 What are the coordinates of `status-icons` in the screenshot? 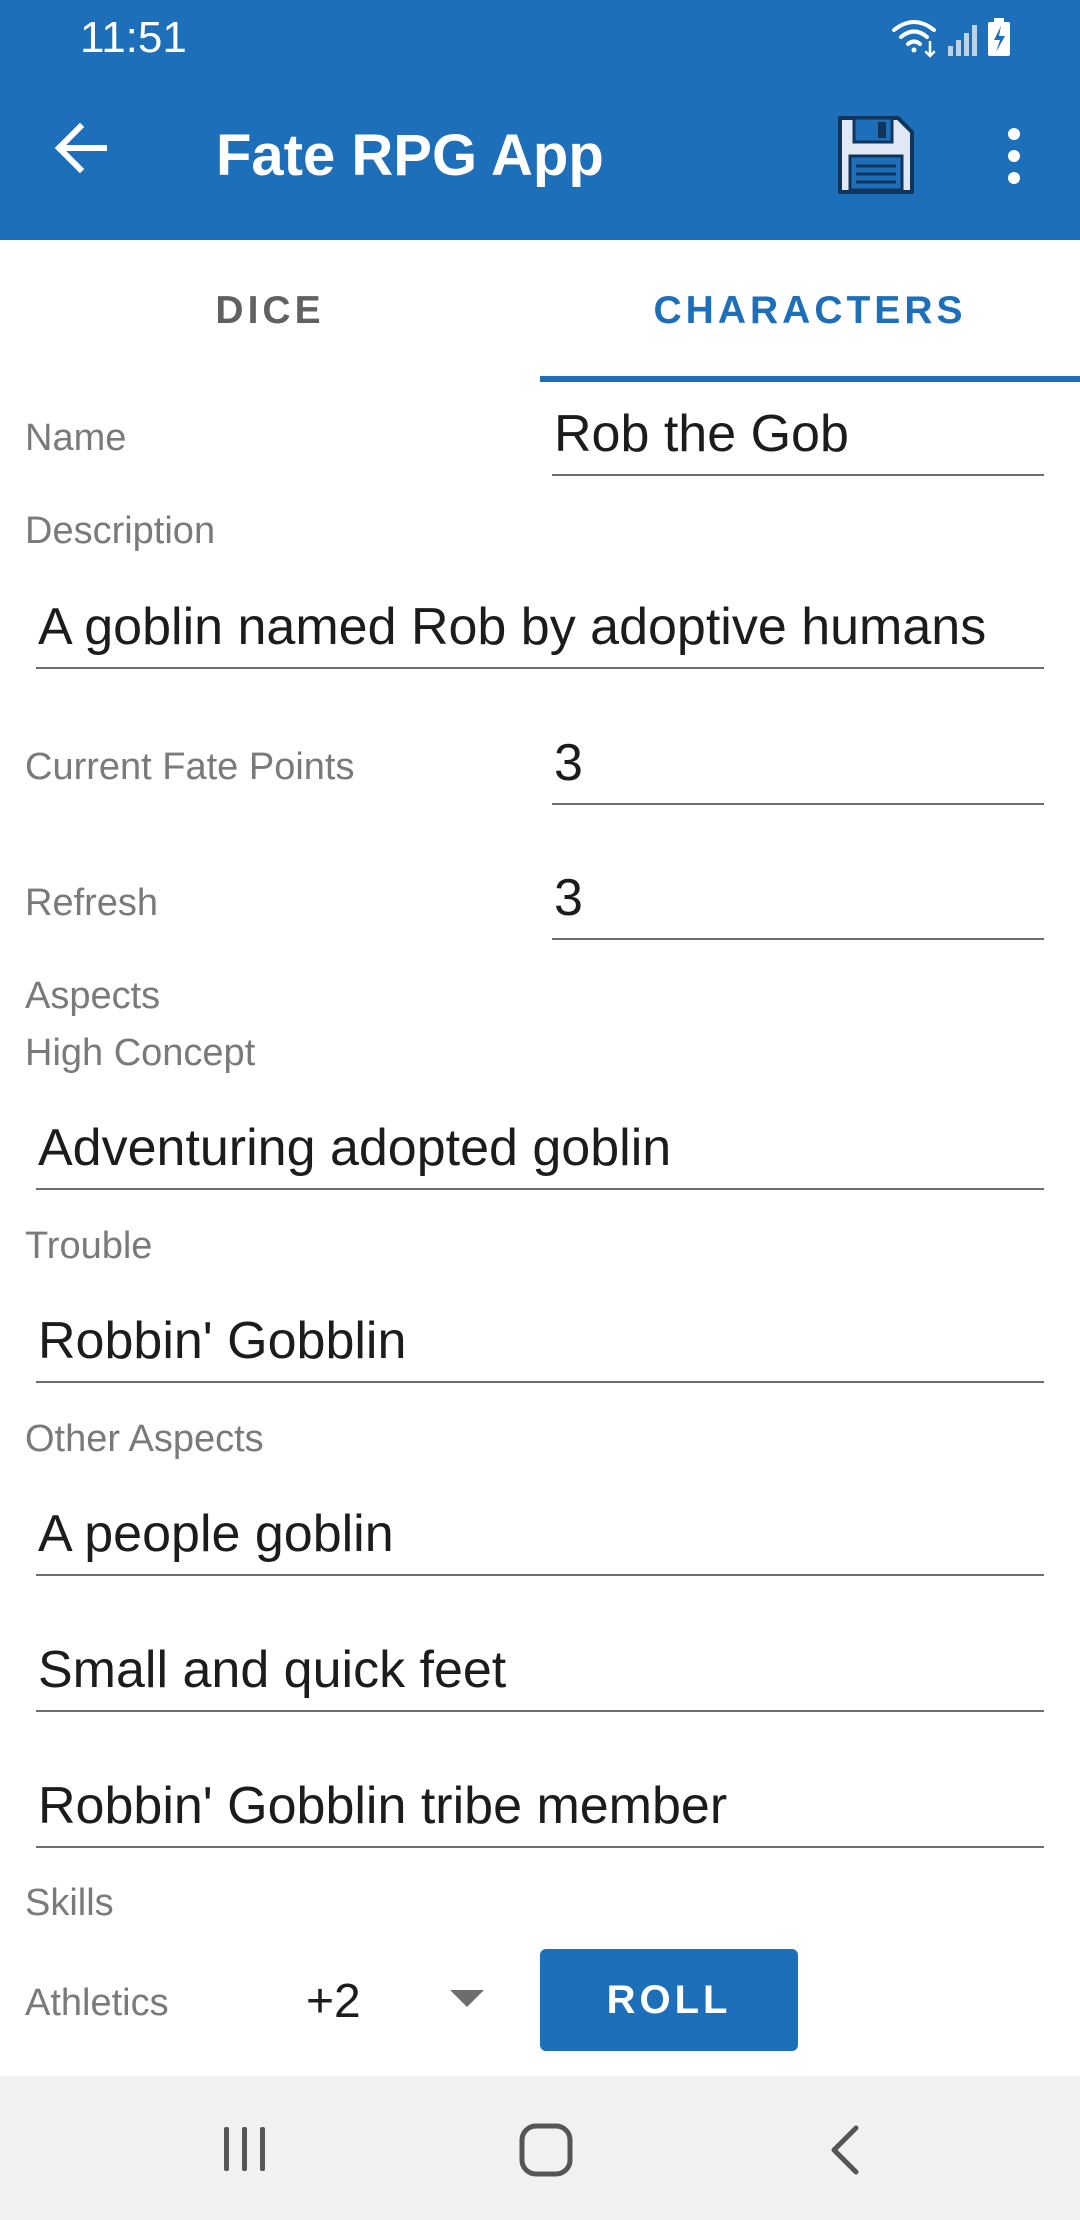 It's located at (960, 38).